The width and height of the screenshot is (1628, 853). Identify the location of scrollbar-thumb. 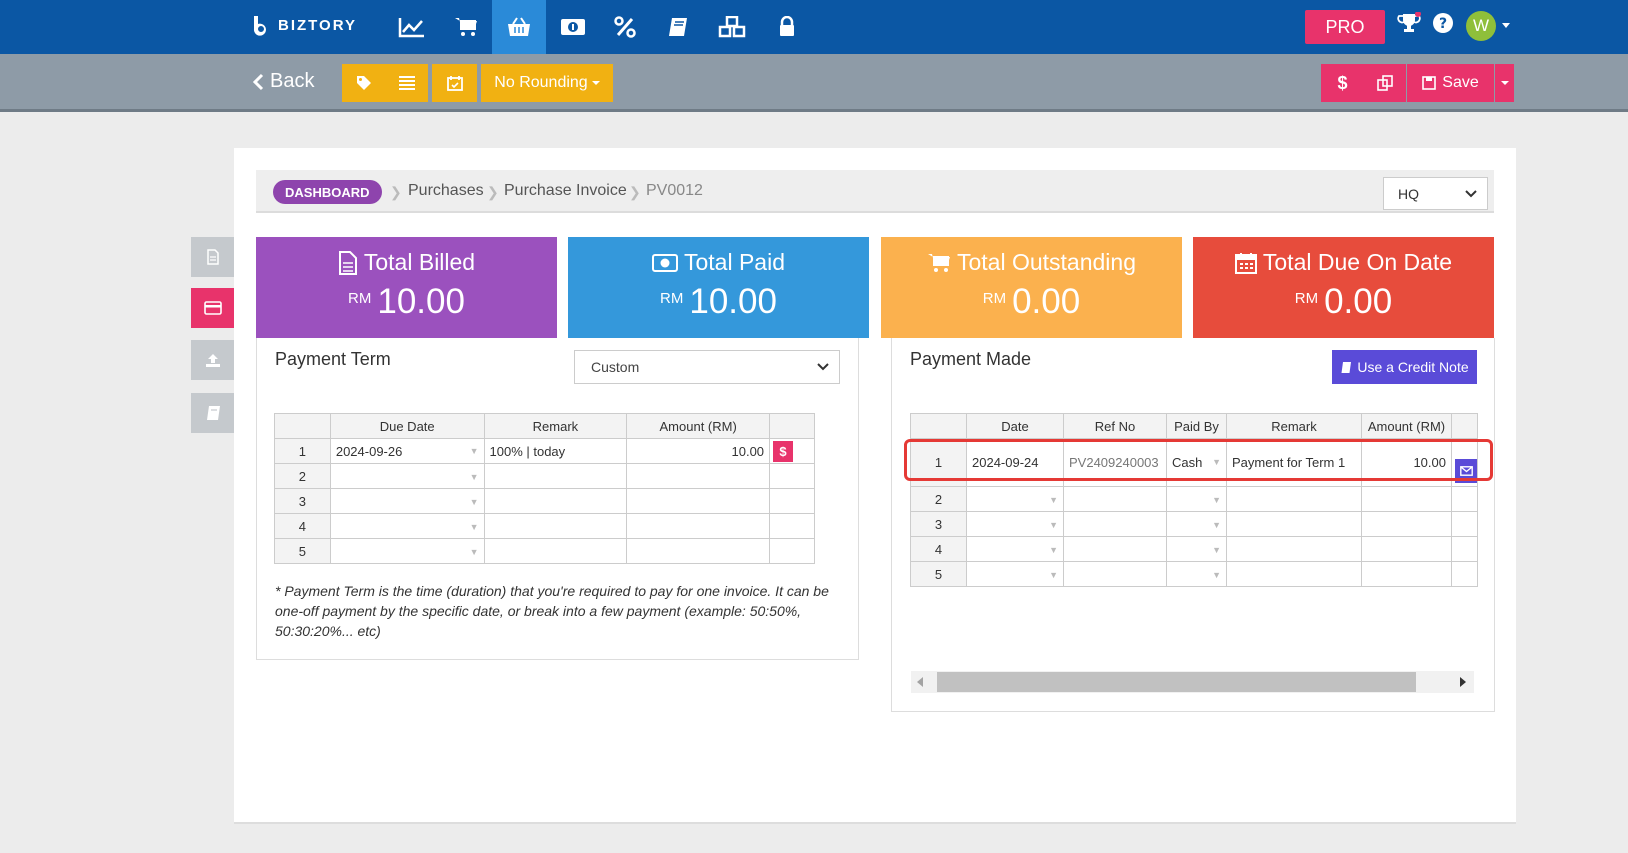
(1176, 682).